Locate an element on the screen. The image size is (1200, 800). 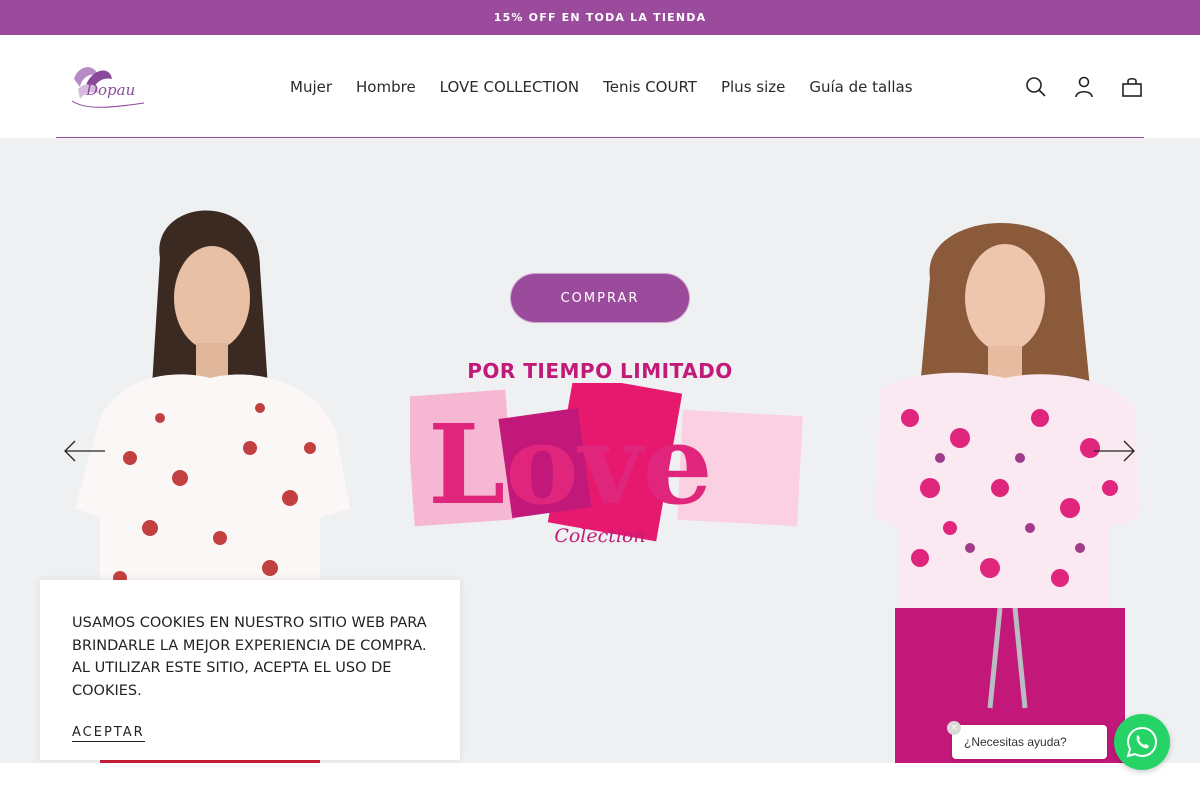
model-right-image is located at coordinates (1007, 493).